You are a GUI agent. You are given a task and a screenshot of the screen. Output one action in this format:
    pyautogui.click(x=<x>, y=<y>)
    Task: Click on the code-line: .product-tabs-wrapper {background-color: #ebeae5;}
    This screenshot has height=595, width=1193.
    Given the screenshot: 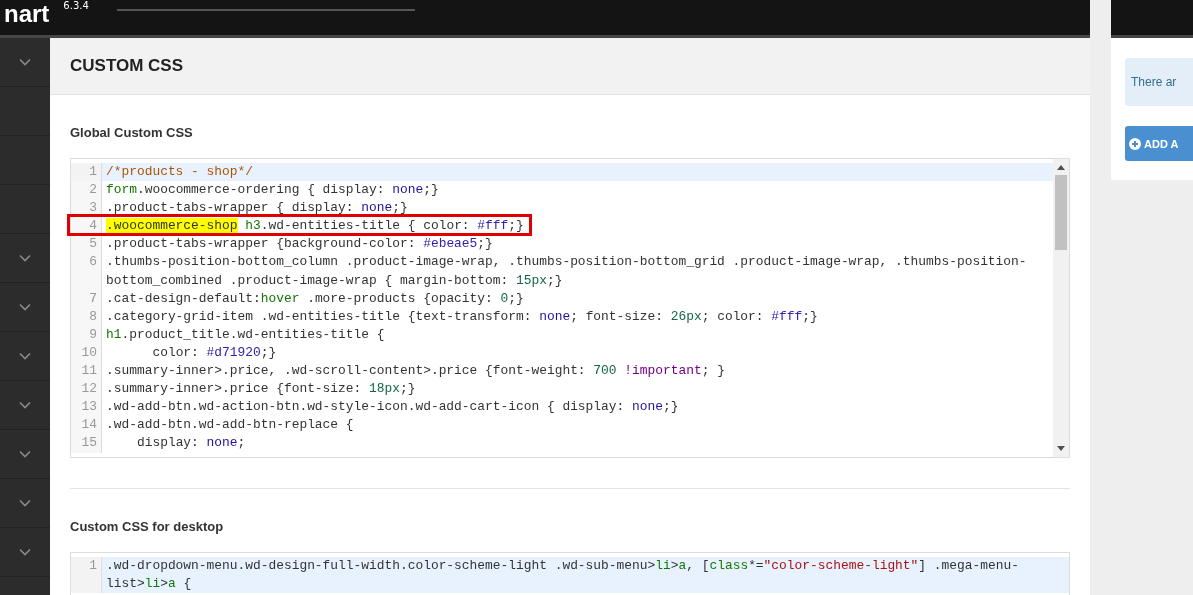 What is the action you would take?
    pyautogui.click(x=299, y=244)
    